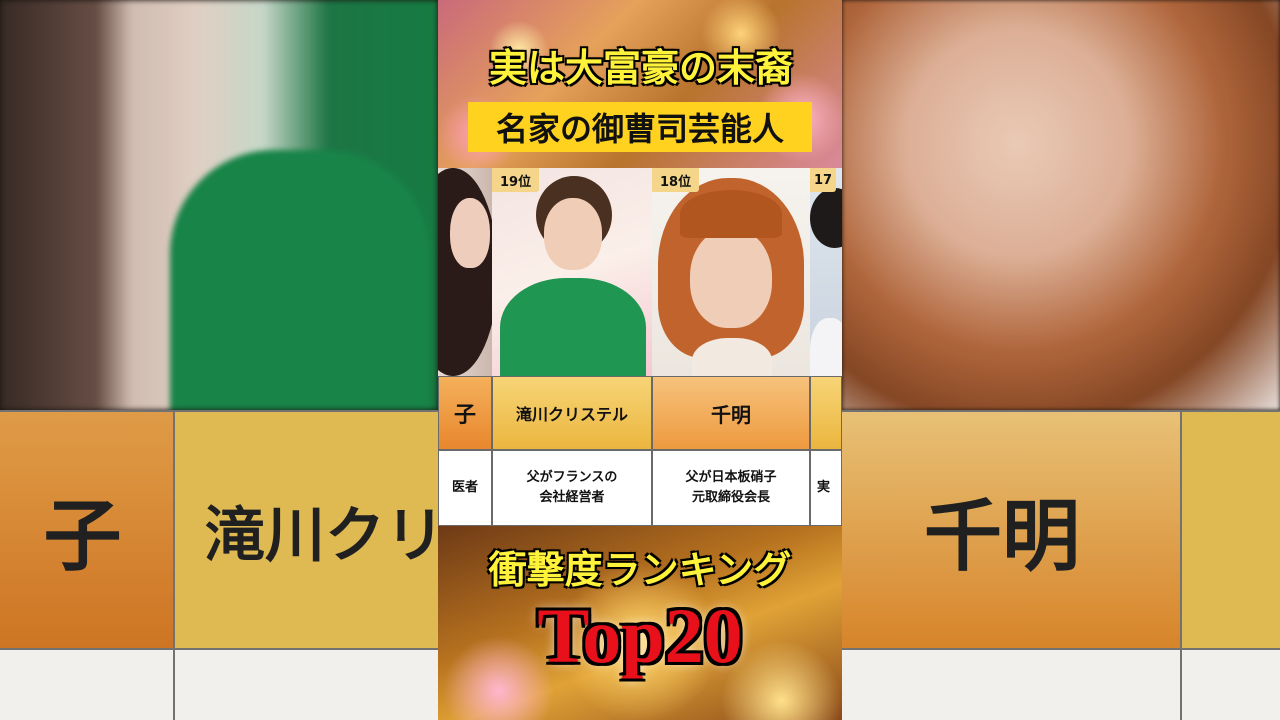 This screenshot has height=720, width=1280. What do you see at coordinates (465, 488) in the screenshot?
I see `description-cell: 医者` at bounding box center [465, 488].